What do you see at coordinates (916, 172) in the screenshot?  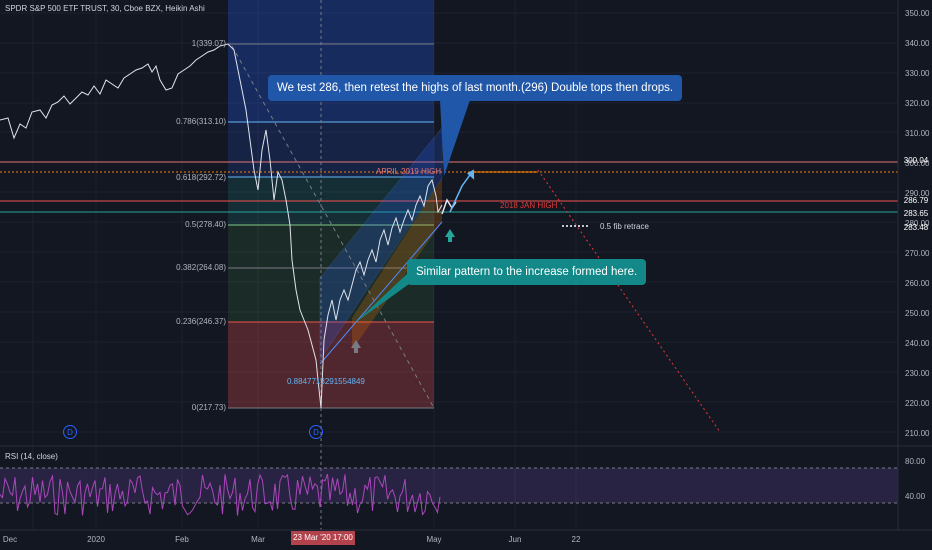 I see `price-tag-296: 296.71` at bounding box center [916, 172].